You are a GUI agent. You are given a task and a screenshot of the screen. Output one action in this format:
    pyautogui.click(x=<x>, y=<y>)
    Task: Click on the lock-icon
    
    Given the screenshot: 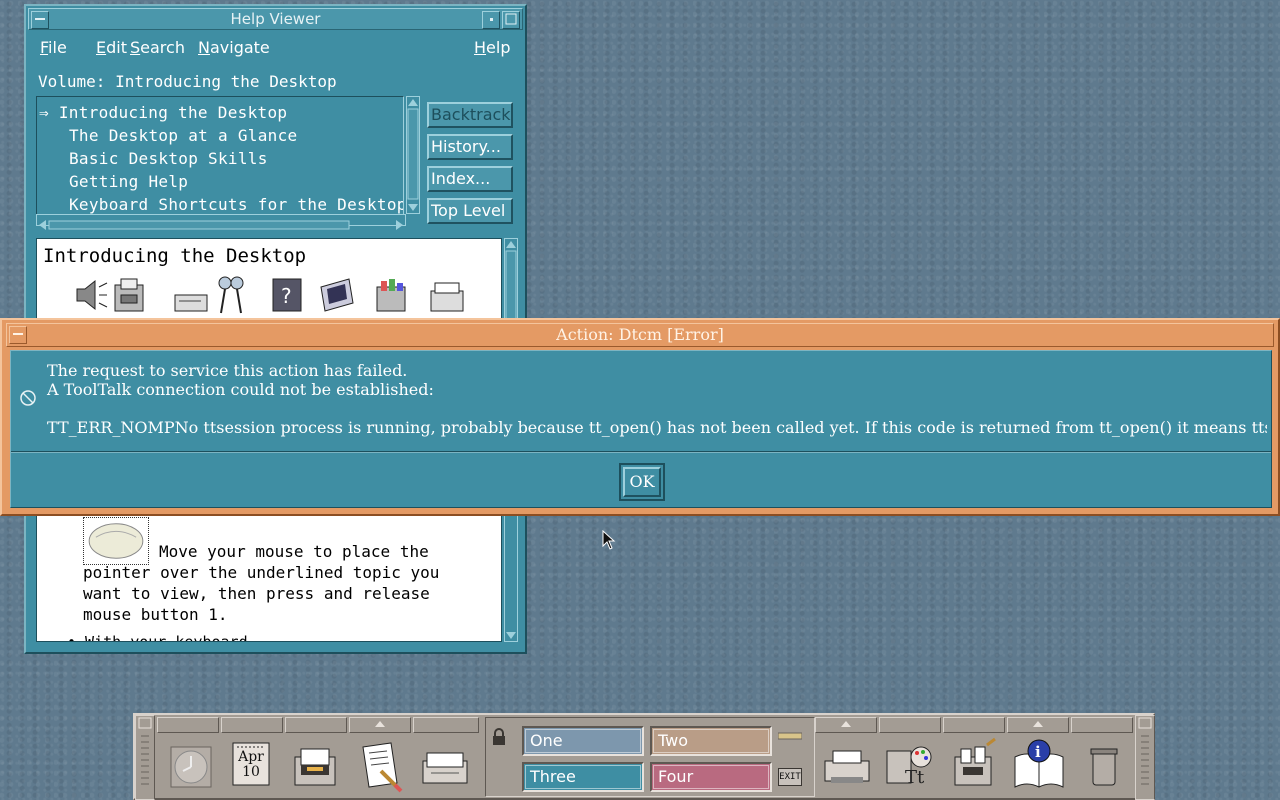 What is the action you would take?
    pyautogui.click(x=499, y=737)
    